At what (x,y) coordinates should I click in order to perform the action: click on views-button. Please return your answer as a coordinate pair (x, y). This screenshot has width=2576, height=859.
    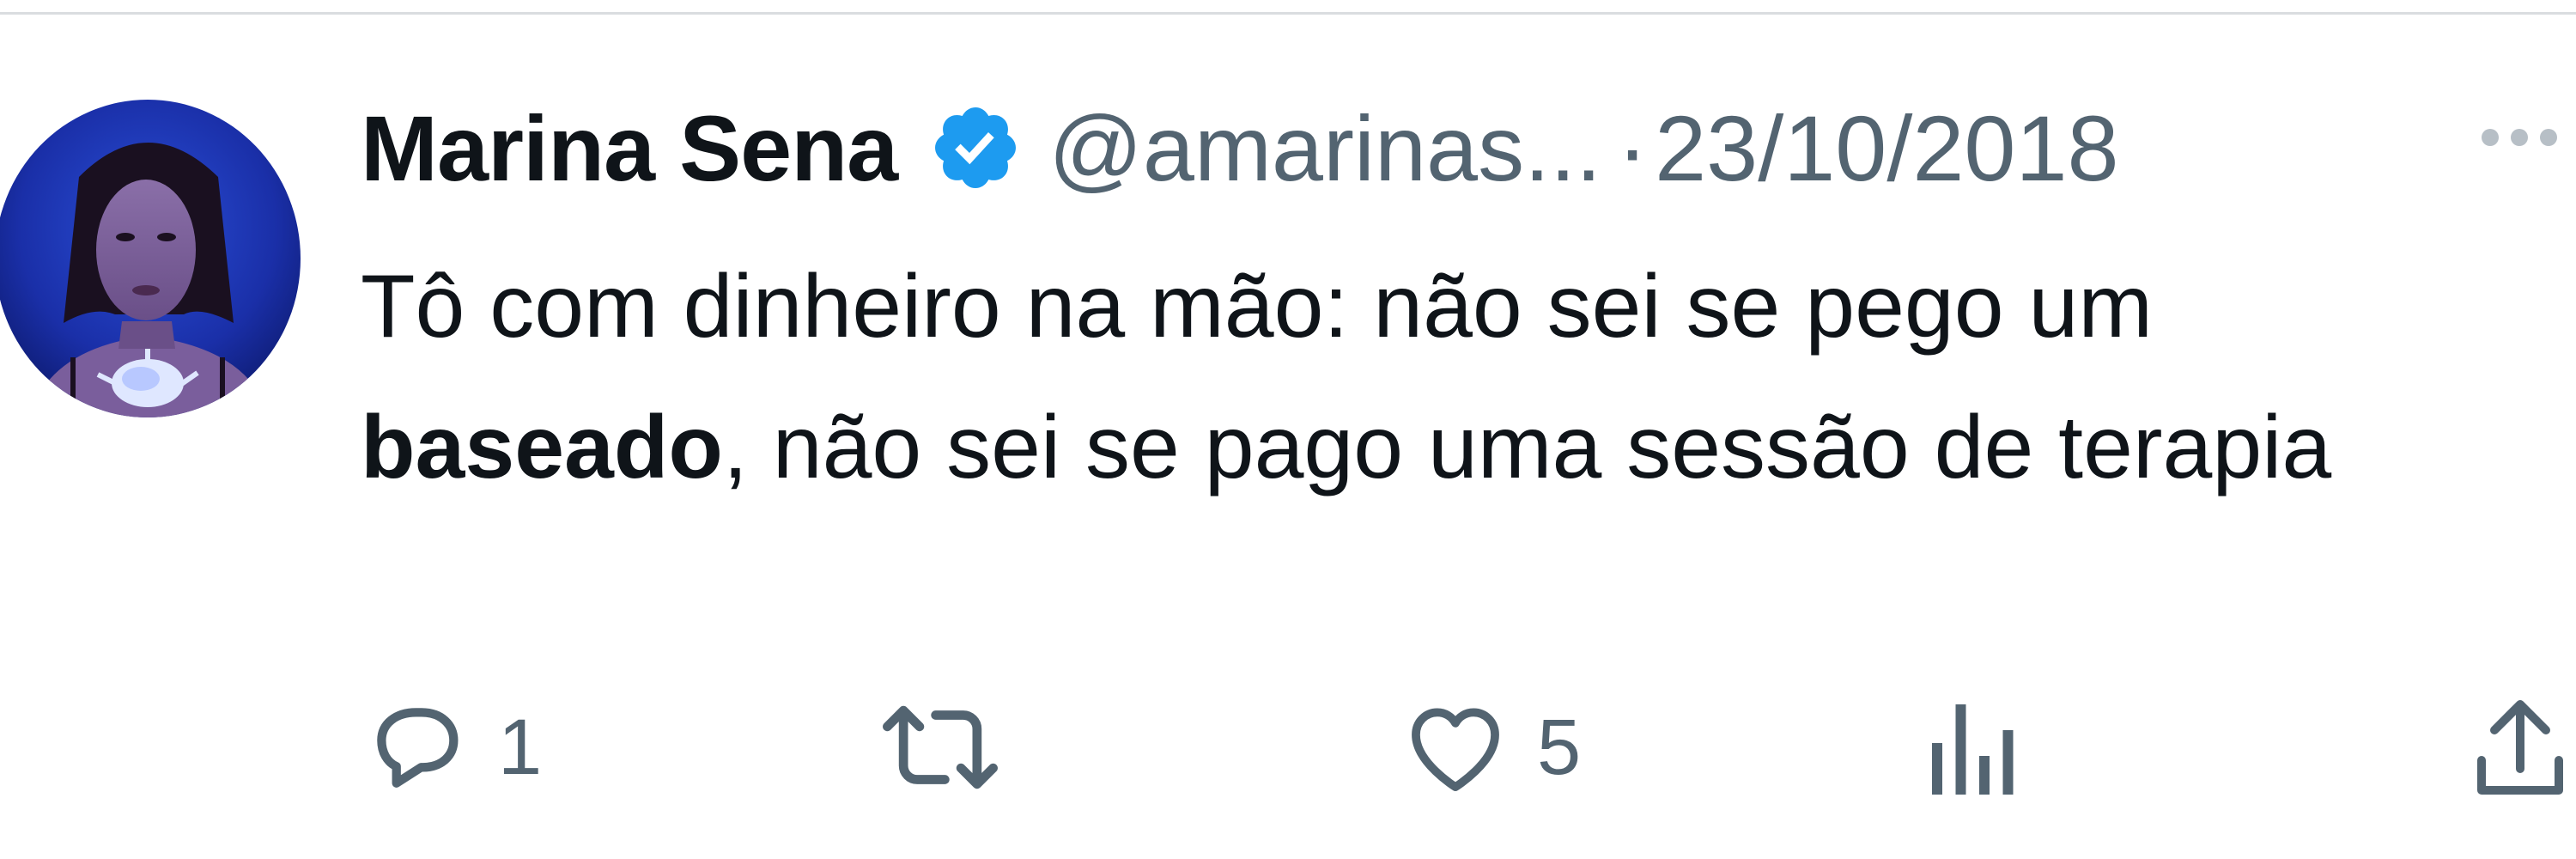
    Looking at the image, I should click on (1988, 747).